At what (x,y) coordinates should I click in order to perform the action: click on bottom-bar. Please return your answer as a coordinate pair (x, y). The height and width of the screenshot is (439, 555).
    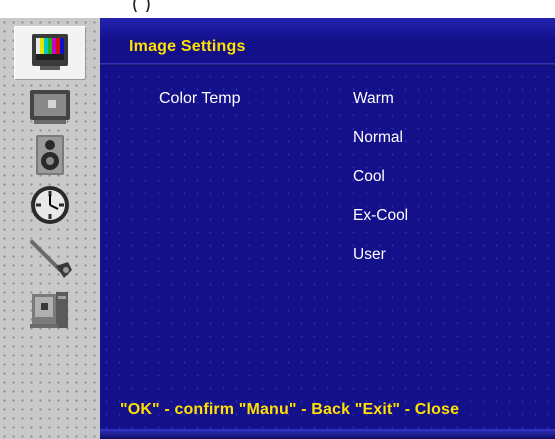
    Looking at the image, I should click on (327, 434).